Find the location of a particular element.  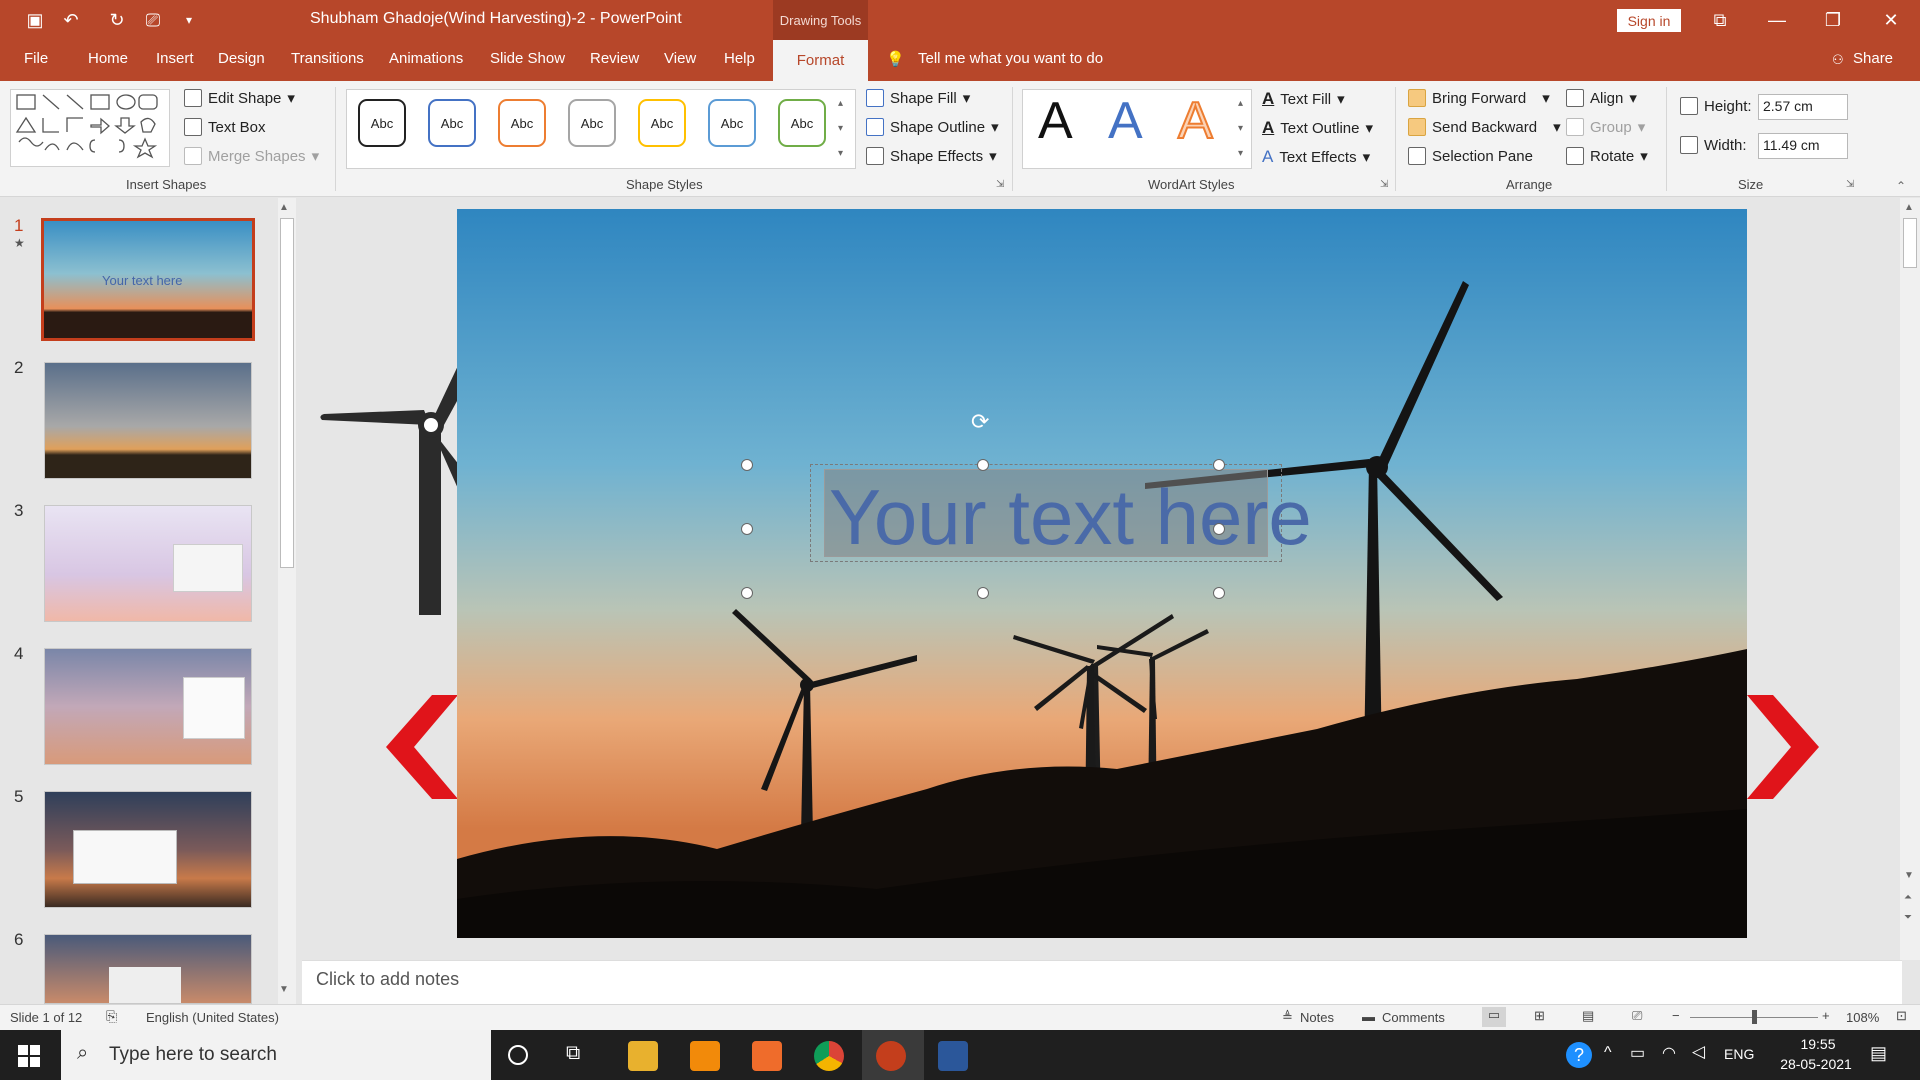

comments-icon: ▬ is located at coordinates (1368, 1016).